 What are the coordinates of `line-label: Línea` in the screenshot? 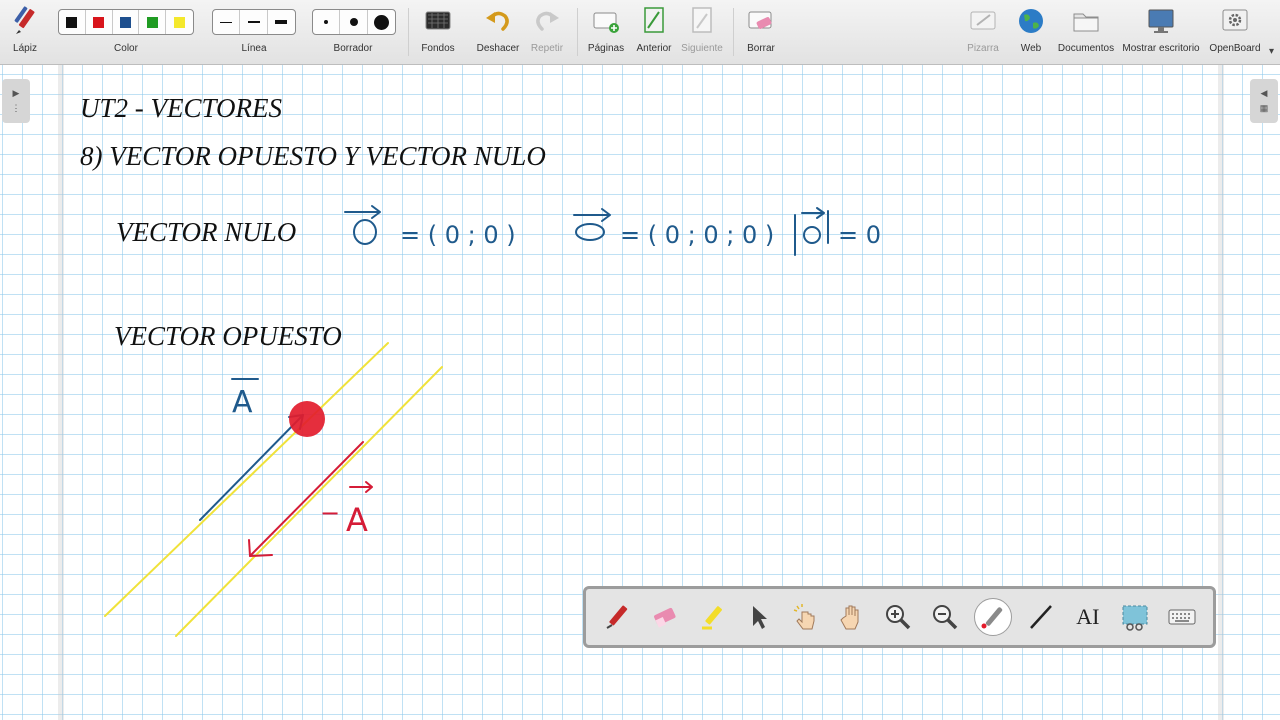 It's located at (254, 48).